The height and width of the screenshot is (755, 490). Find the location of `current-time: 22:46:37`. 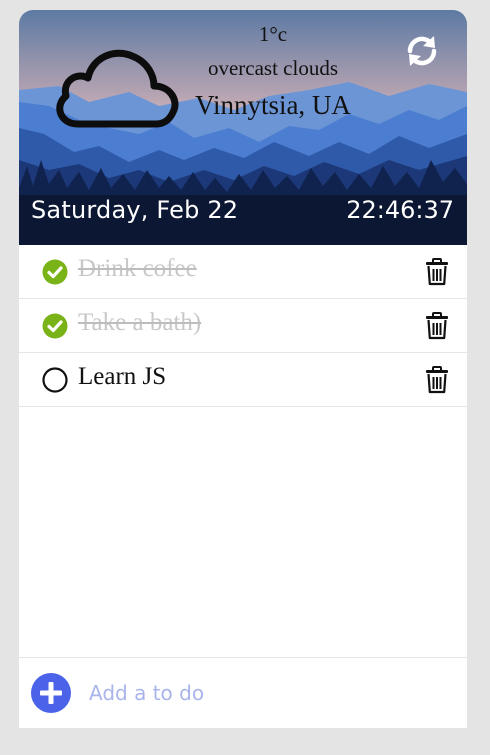

current-time: 22:46:37 is located at coordinates (400, 210).